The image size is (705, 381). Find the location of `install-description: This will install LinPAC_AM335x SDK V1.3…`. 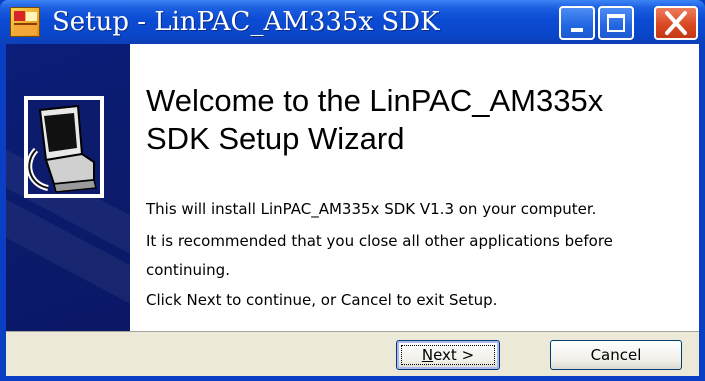

install-description: This will install LinPAC_AM335x SDK V1.3… is located at coordinates (371, 209).